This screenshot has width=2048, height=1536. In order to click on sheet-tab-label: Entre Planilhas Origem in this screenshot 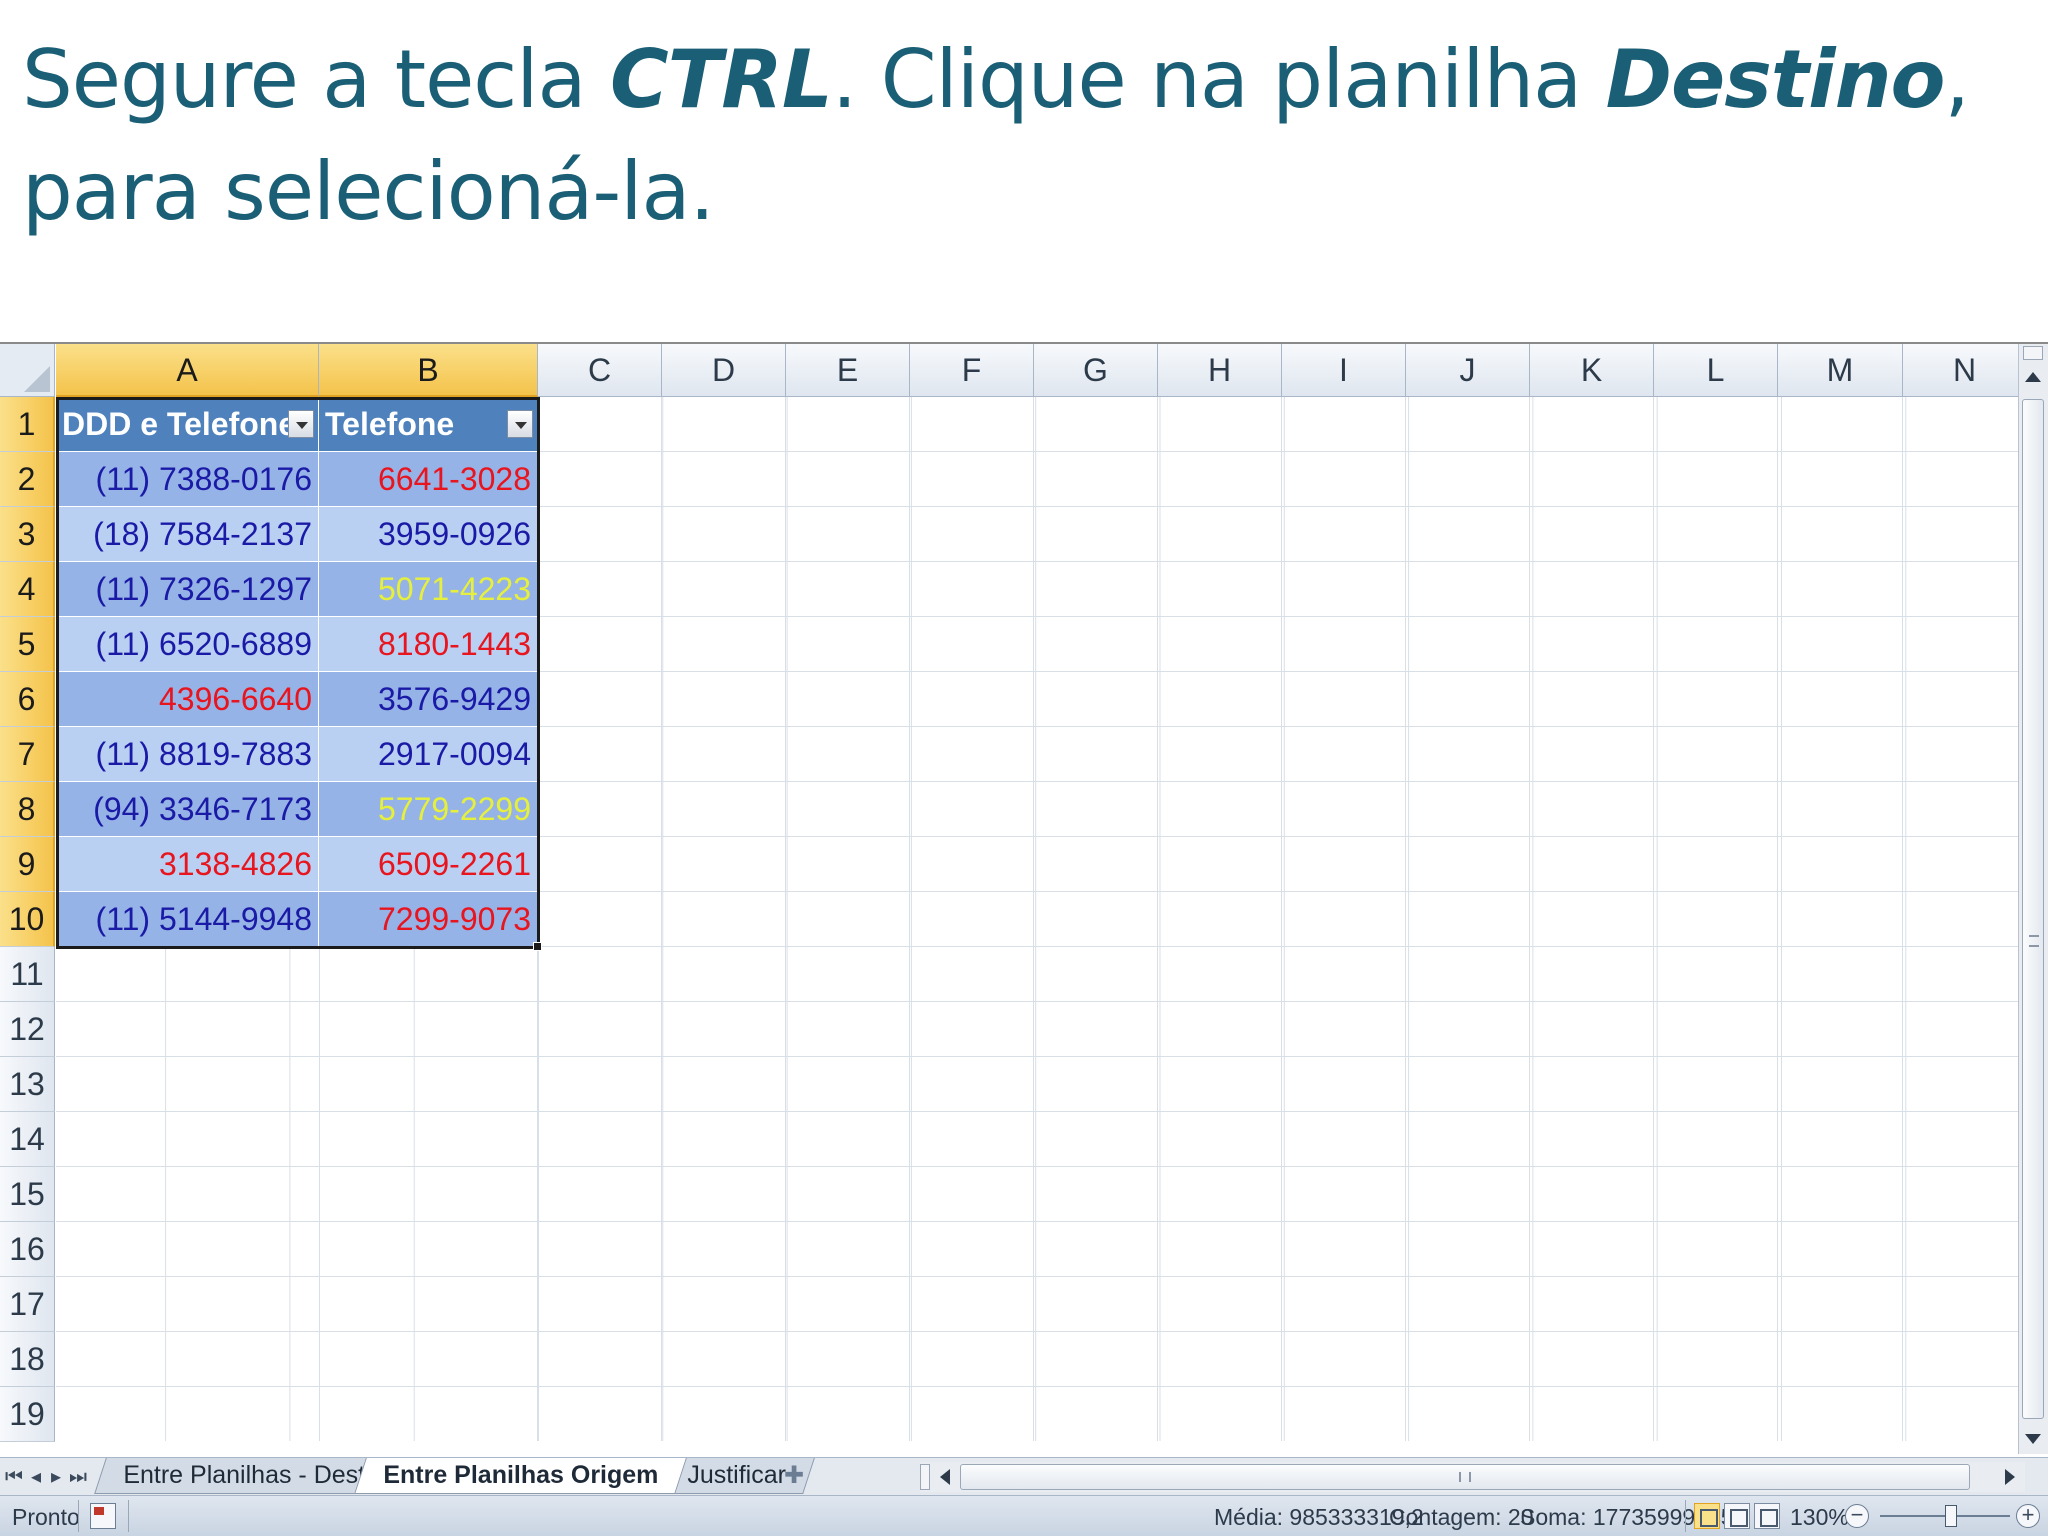, I will do `click(521, 1475)`.